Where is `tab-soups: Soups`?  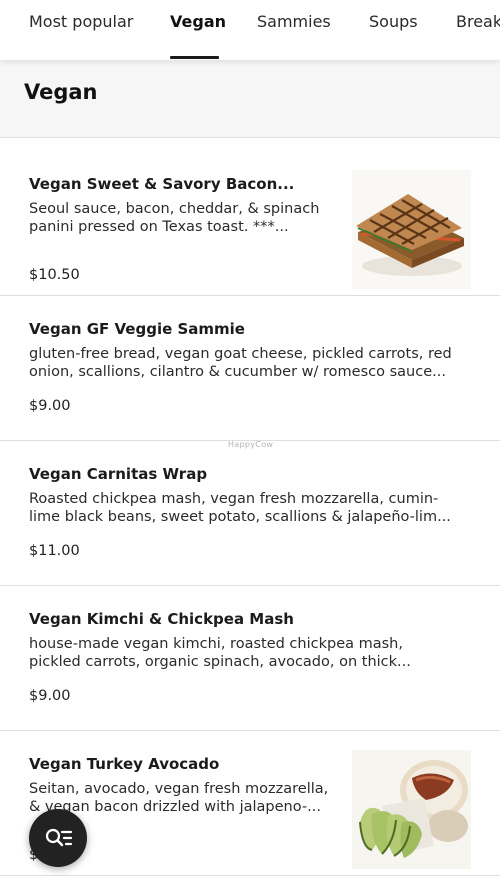 tab-soups: Soups is located at coordinates (393, 21).